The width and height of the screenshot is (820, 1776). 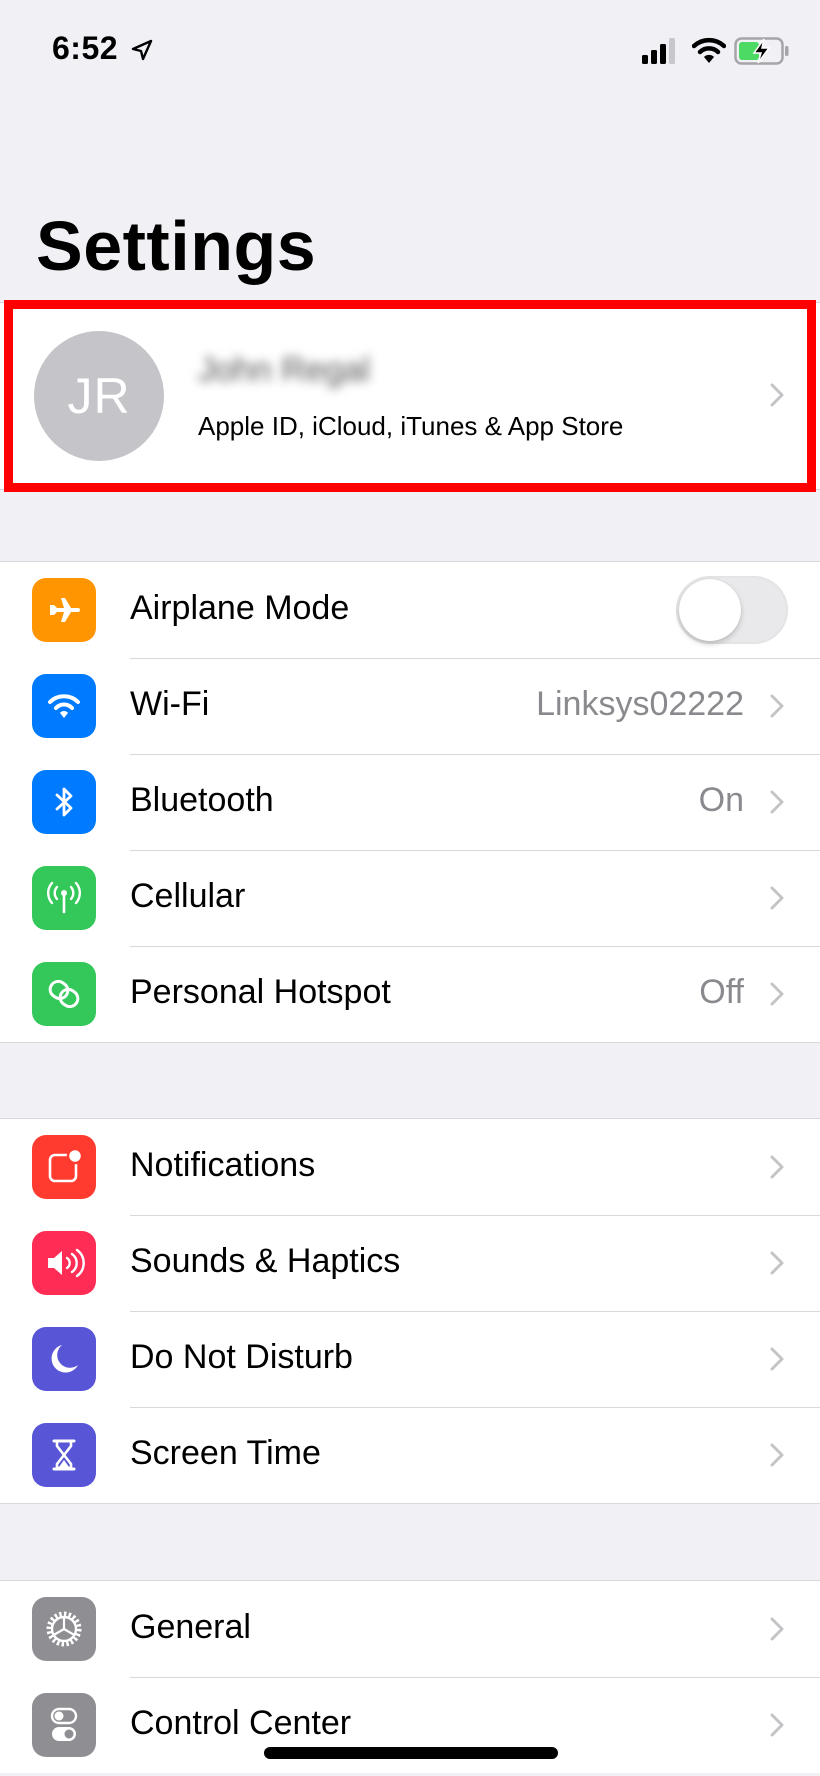 What do you see at coordinates (64, 1167) in the screenshot?
I see `notifications-icon` at bounding box center [64, 1167].